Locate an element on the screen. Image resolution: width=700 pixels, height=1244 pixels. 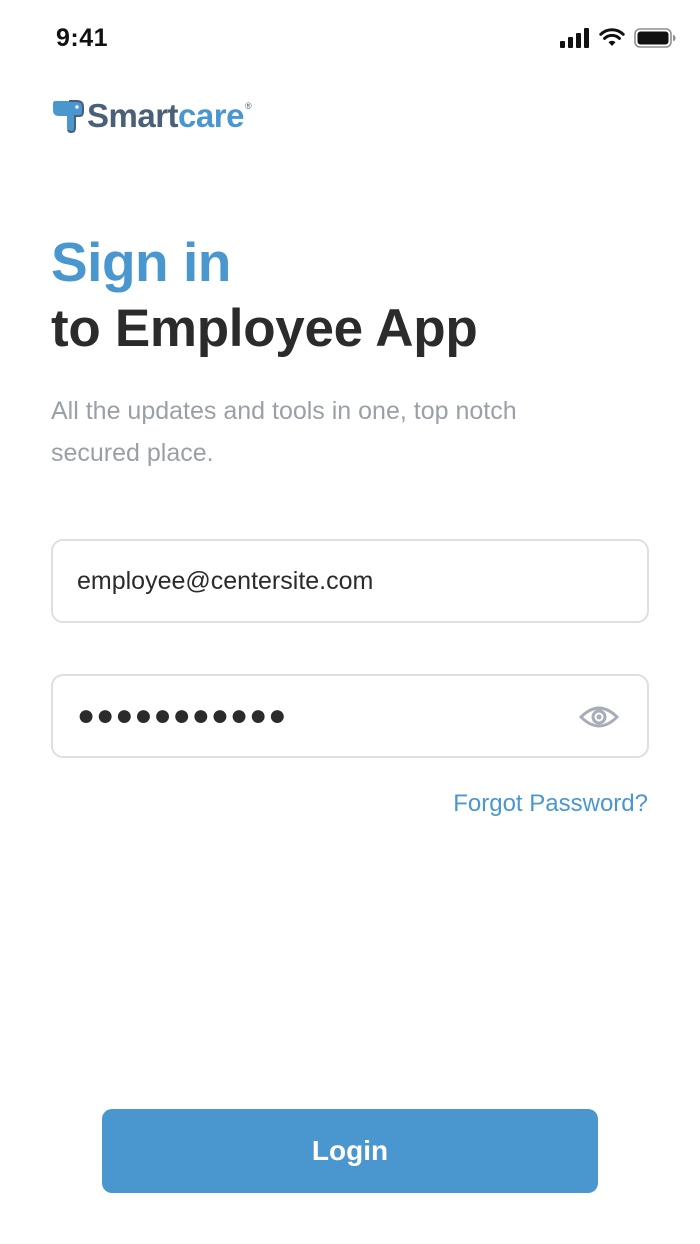
sign-in-heading: Sign in is located at coordinates (141, 262).